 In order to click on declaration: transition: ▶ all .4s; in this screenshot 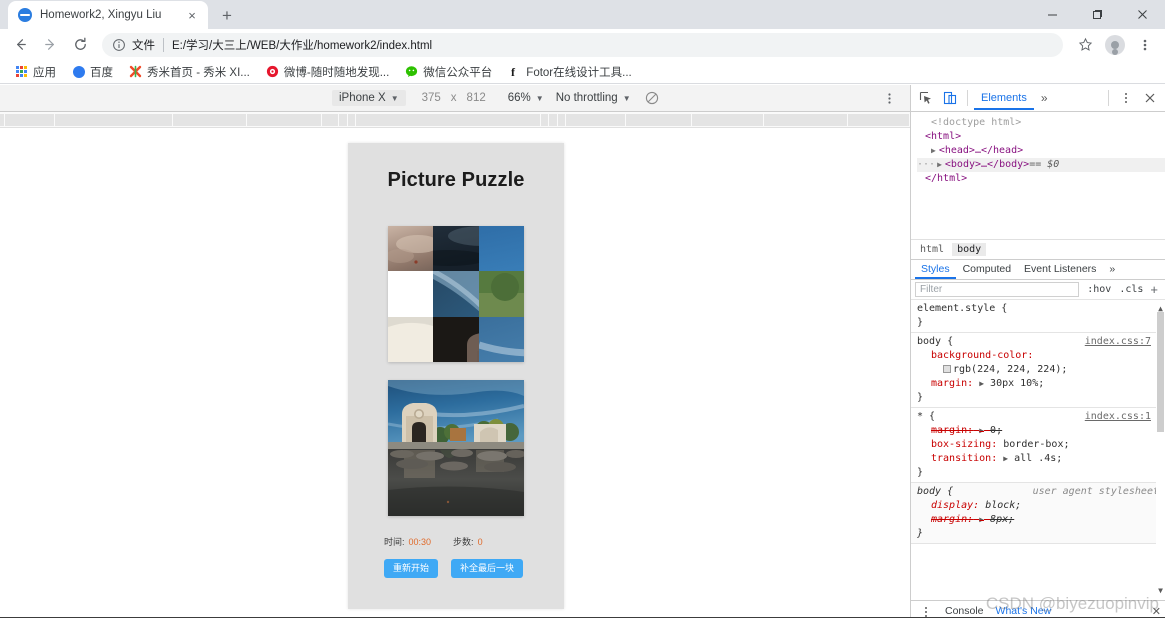, I will do `click(1038, 459)`.